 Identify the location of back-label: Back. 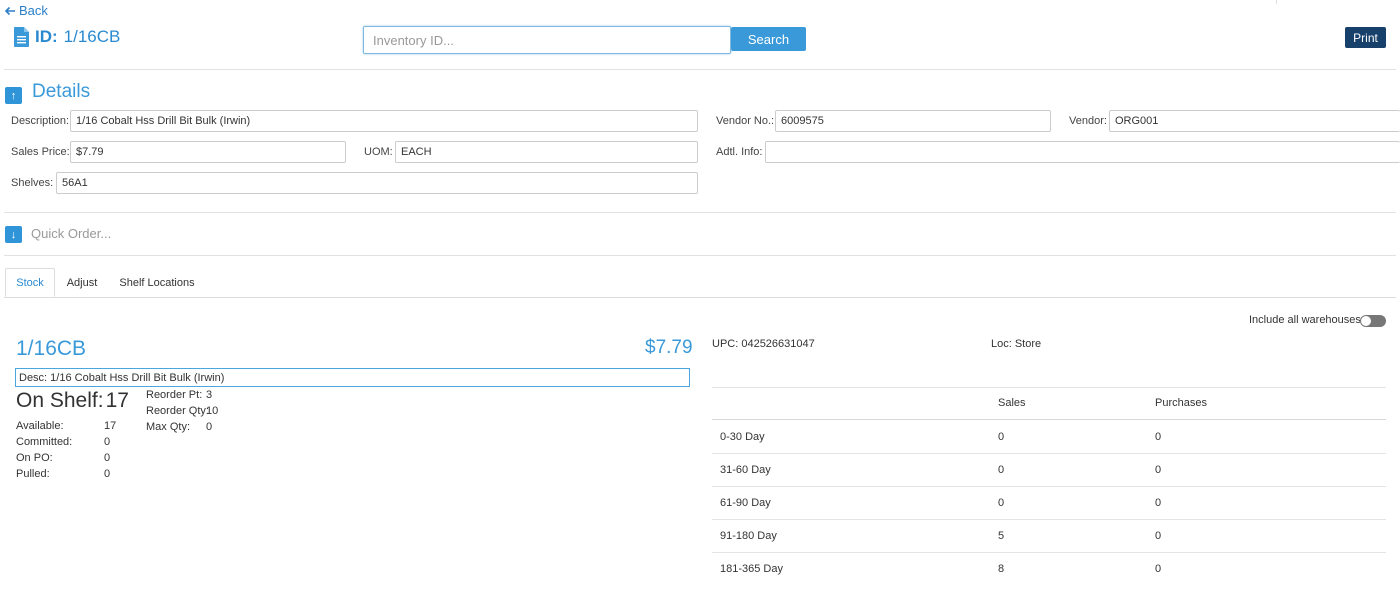
(33, 10).